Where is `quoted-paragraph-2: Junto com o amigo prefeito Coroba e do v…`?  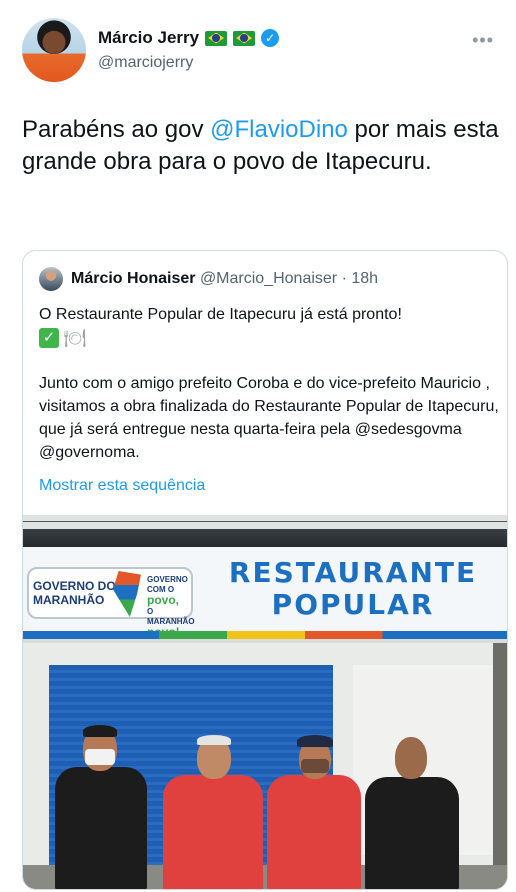 quoted-paragraph-2: Junto com o amigo prefeito Coroba e do v… is located at coordinates (269, 418).